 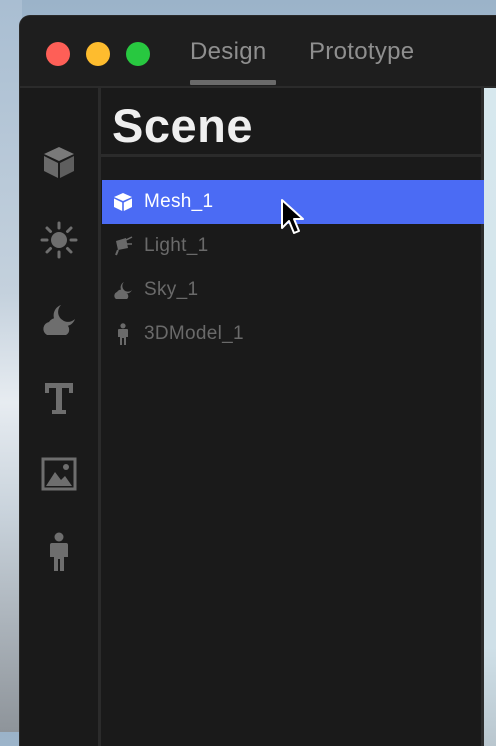 What do you see at coordinates (299, 334) in the screenshot?
I see `scene-item-3dmodel: 3DModel_1` at bounding box center [299, 334].